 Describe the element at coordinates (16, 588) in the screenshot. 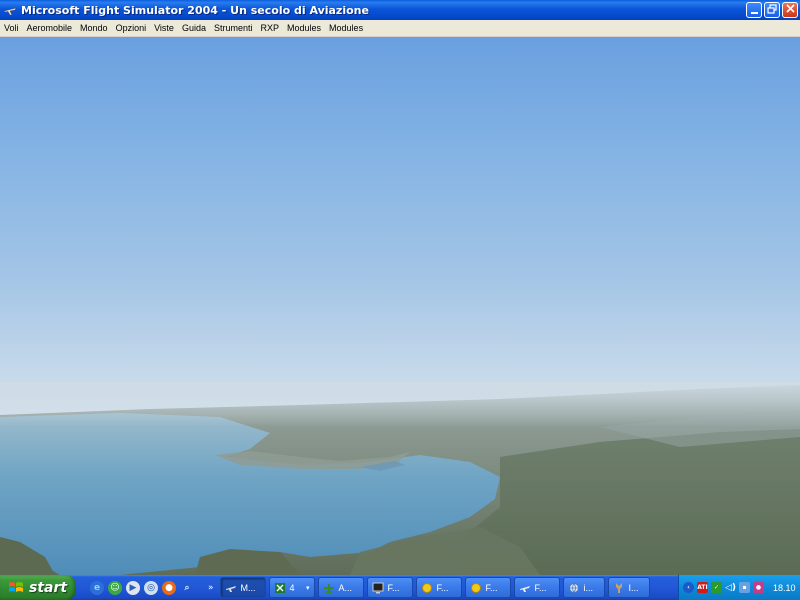

I see `windows-flag-icon` at that location.